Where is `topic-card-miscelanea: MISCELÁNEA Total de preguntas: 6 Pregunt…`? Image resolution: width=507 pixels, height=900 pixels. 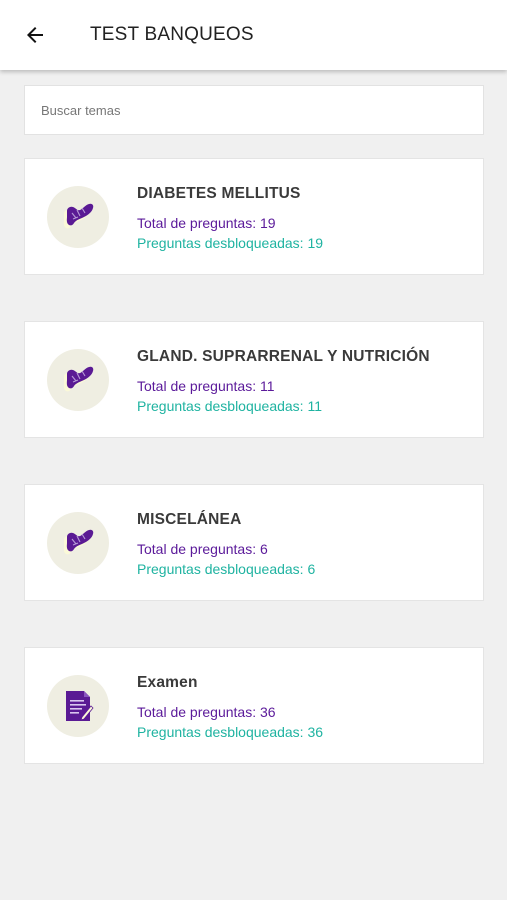
topic-card-miscelanea: MISCELÁNEA Total de preguntas: 6 Pregunt… is located at coordinates (254, 542).